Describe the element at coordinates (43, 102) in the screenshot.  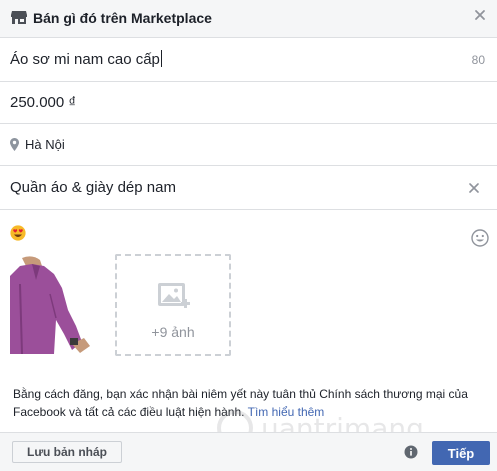
I see `price-input: 250.000 ₫` at that location.